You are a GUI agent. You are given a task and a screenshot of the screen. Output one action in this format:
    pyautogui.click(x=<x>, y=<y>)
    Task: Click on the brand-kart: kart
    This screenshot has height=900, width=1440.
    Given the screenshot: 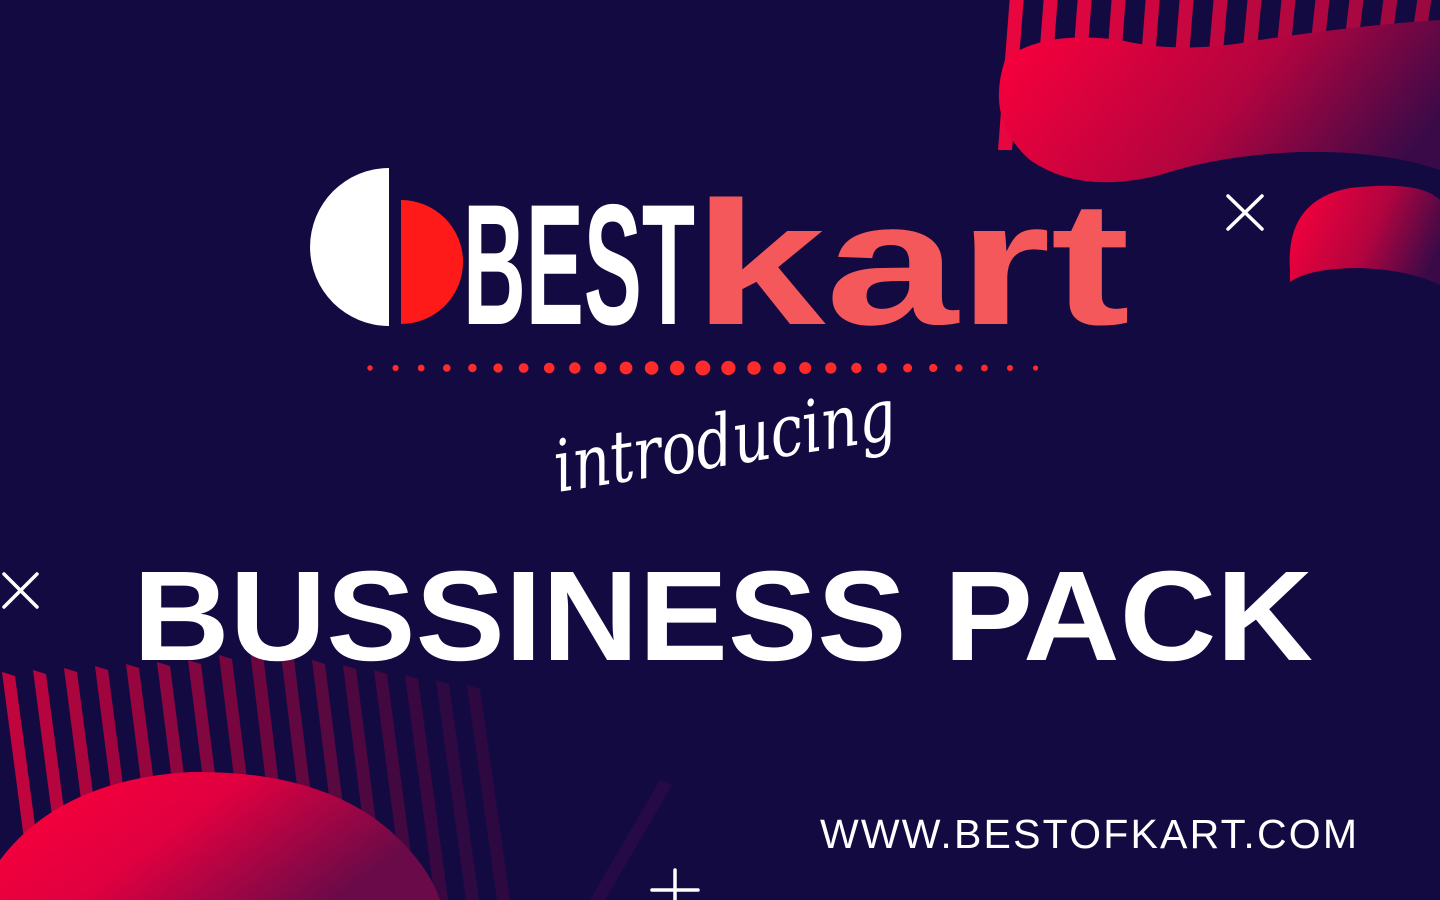 What is the action you would take?
    pyautogui.click(x=911, y=264)
    